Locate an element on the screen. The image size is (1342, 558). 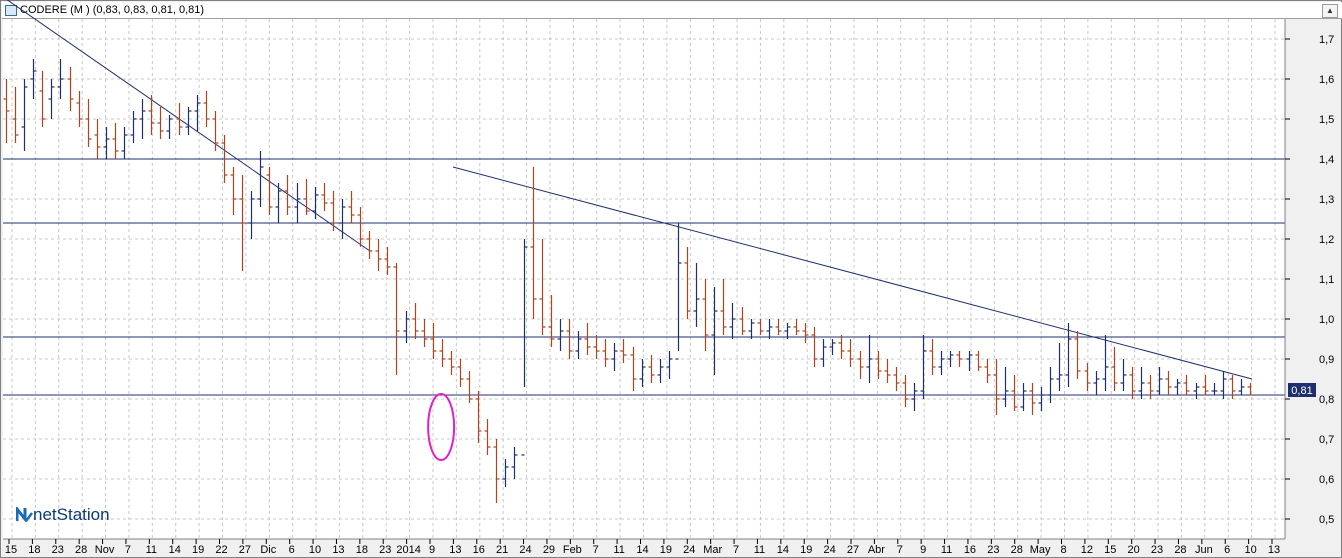
x-tick-label: 22 is located at coordinates (221, 550).